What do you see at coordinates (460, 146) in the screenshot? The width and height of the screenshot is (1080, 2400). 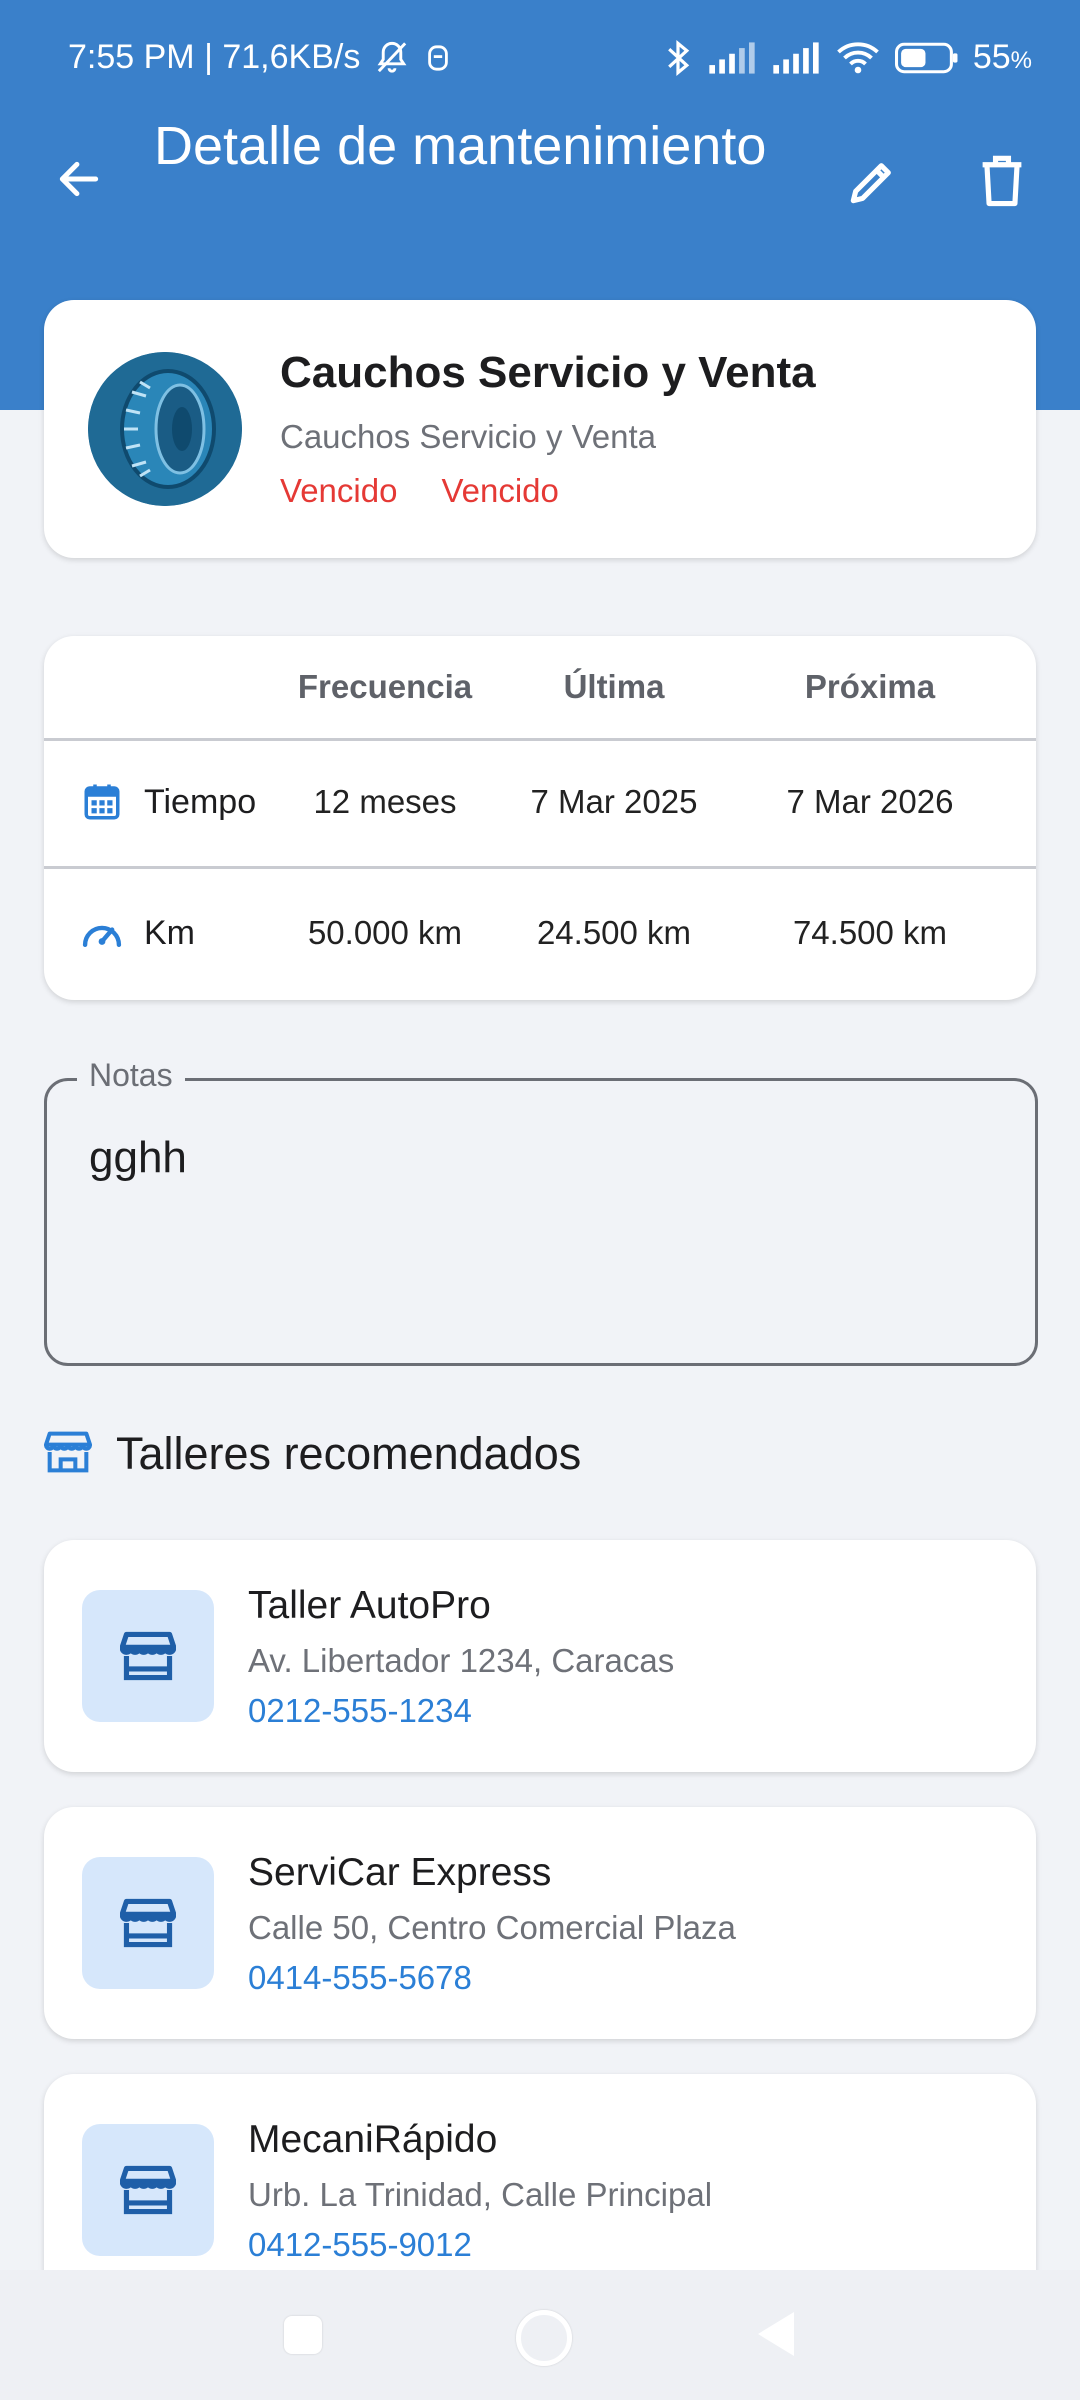 I see `page-title: Detalle de mantenimiento` at bounding box center [460, 146].